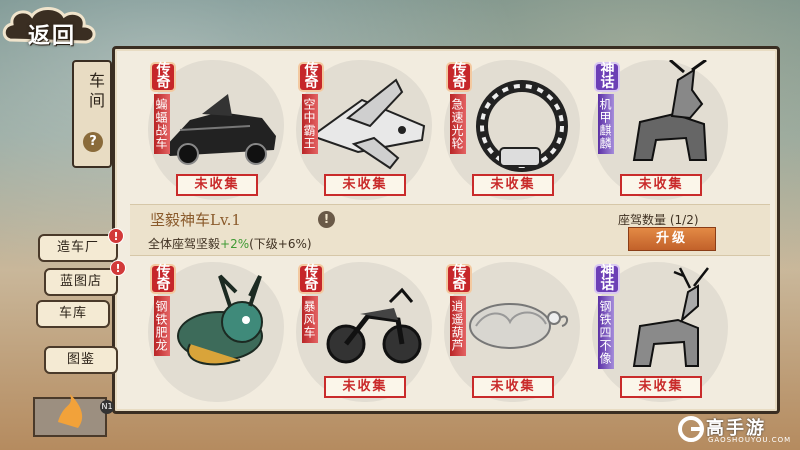  Describe the element at coordinates (81, 360) in the screenshot. I see `menu-item-codex: 图鉴` at that location.